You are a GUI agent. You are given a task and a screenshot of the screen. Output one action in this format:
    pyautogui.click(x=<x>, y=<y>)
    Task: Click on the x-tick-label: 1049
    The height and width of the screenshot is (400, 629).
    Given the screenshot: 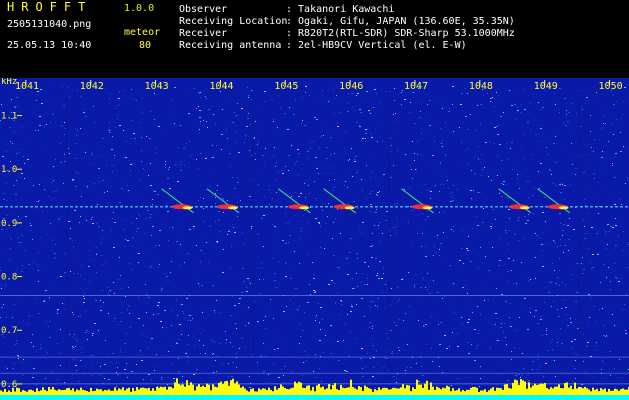 What is the action you would take?
    pyautogui.click(x=546, y=86)
    